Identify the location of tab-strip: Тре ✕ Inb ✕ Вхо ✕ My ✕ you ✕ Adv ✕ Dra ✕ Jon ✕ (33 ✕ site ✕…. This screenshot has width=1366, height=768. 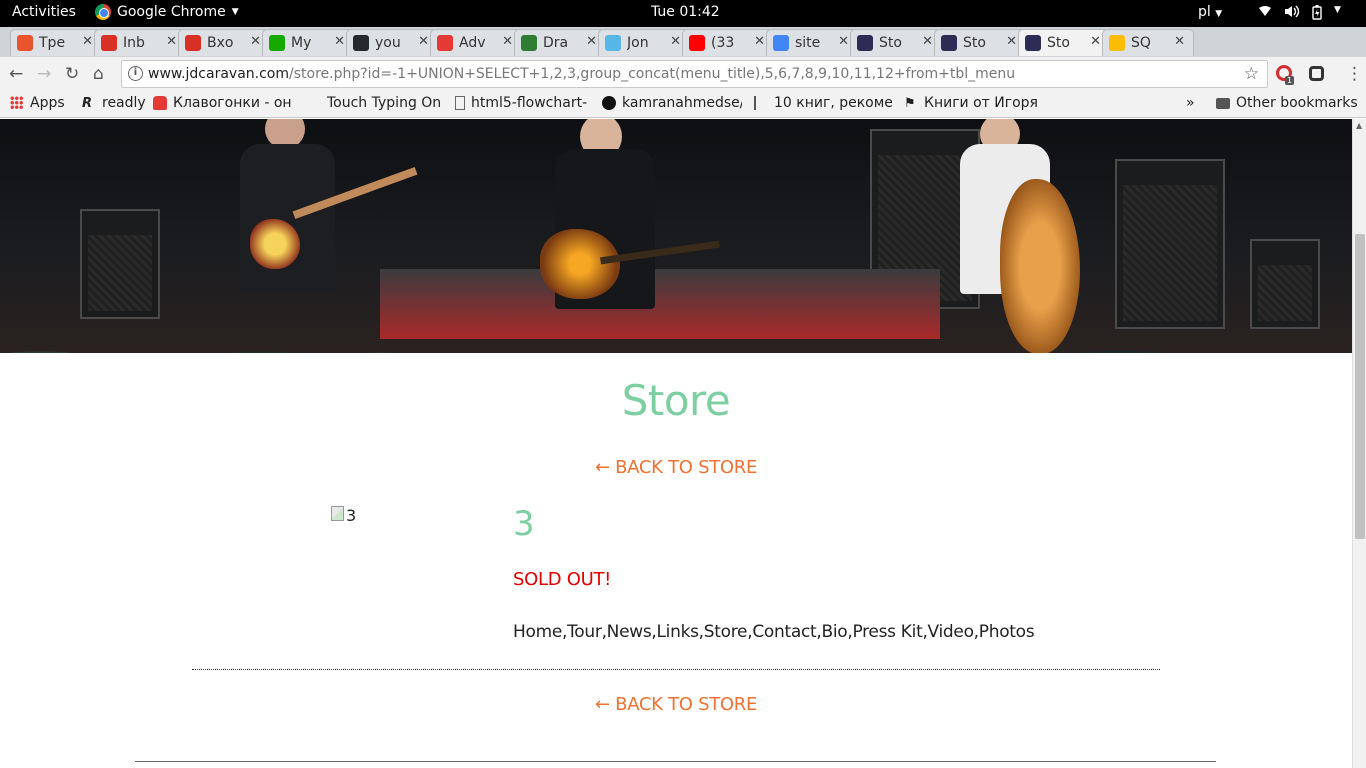
(683, 51).